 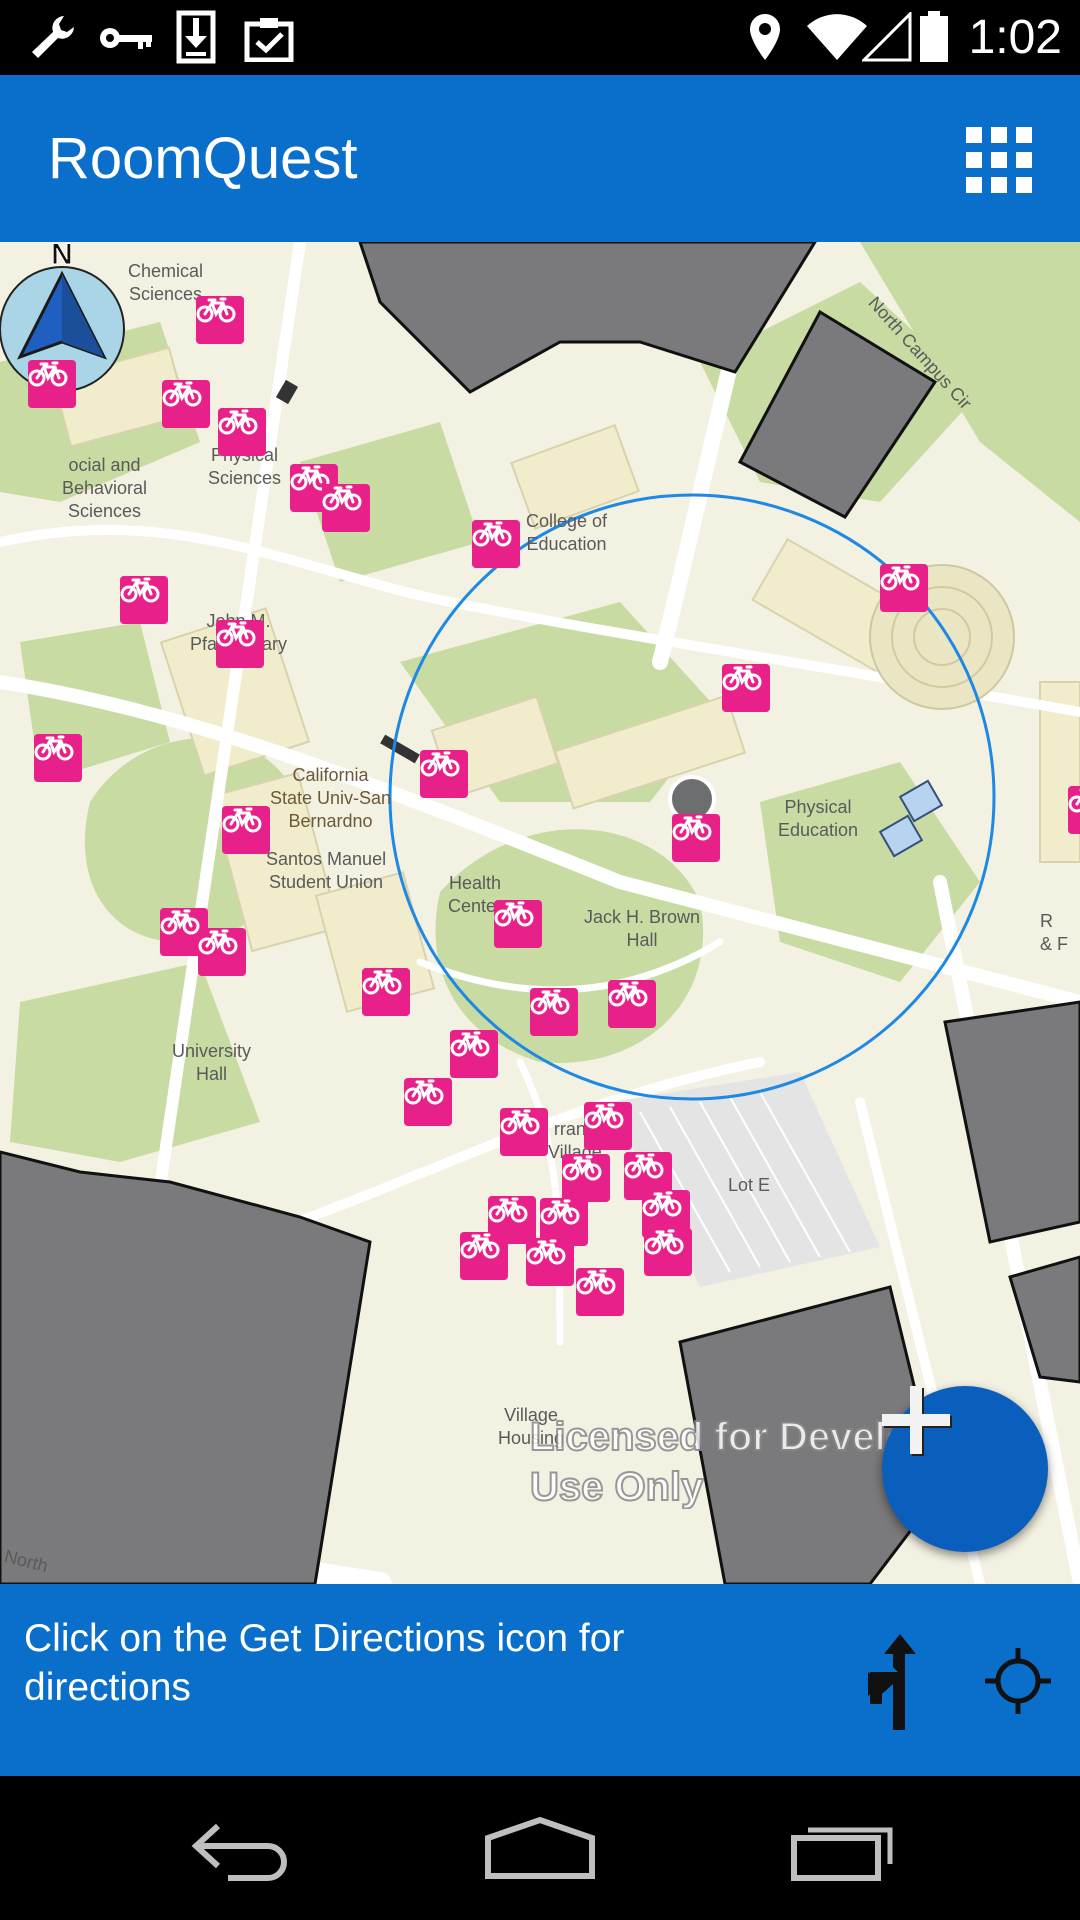 I want to click on crosshair-locate-icon, so click(x=1018, y=1681).